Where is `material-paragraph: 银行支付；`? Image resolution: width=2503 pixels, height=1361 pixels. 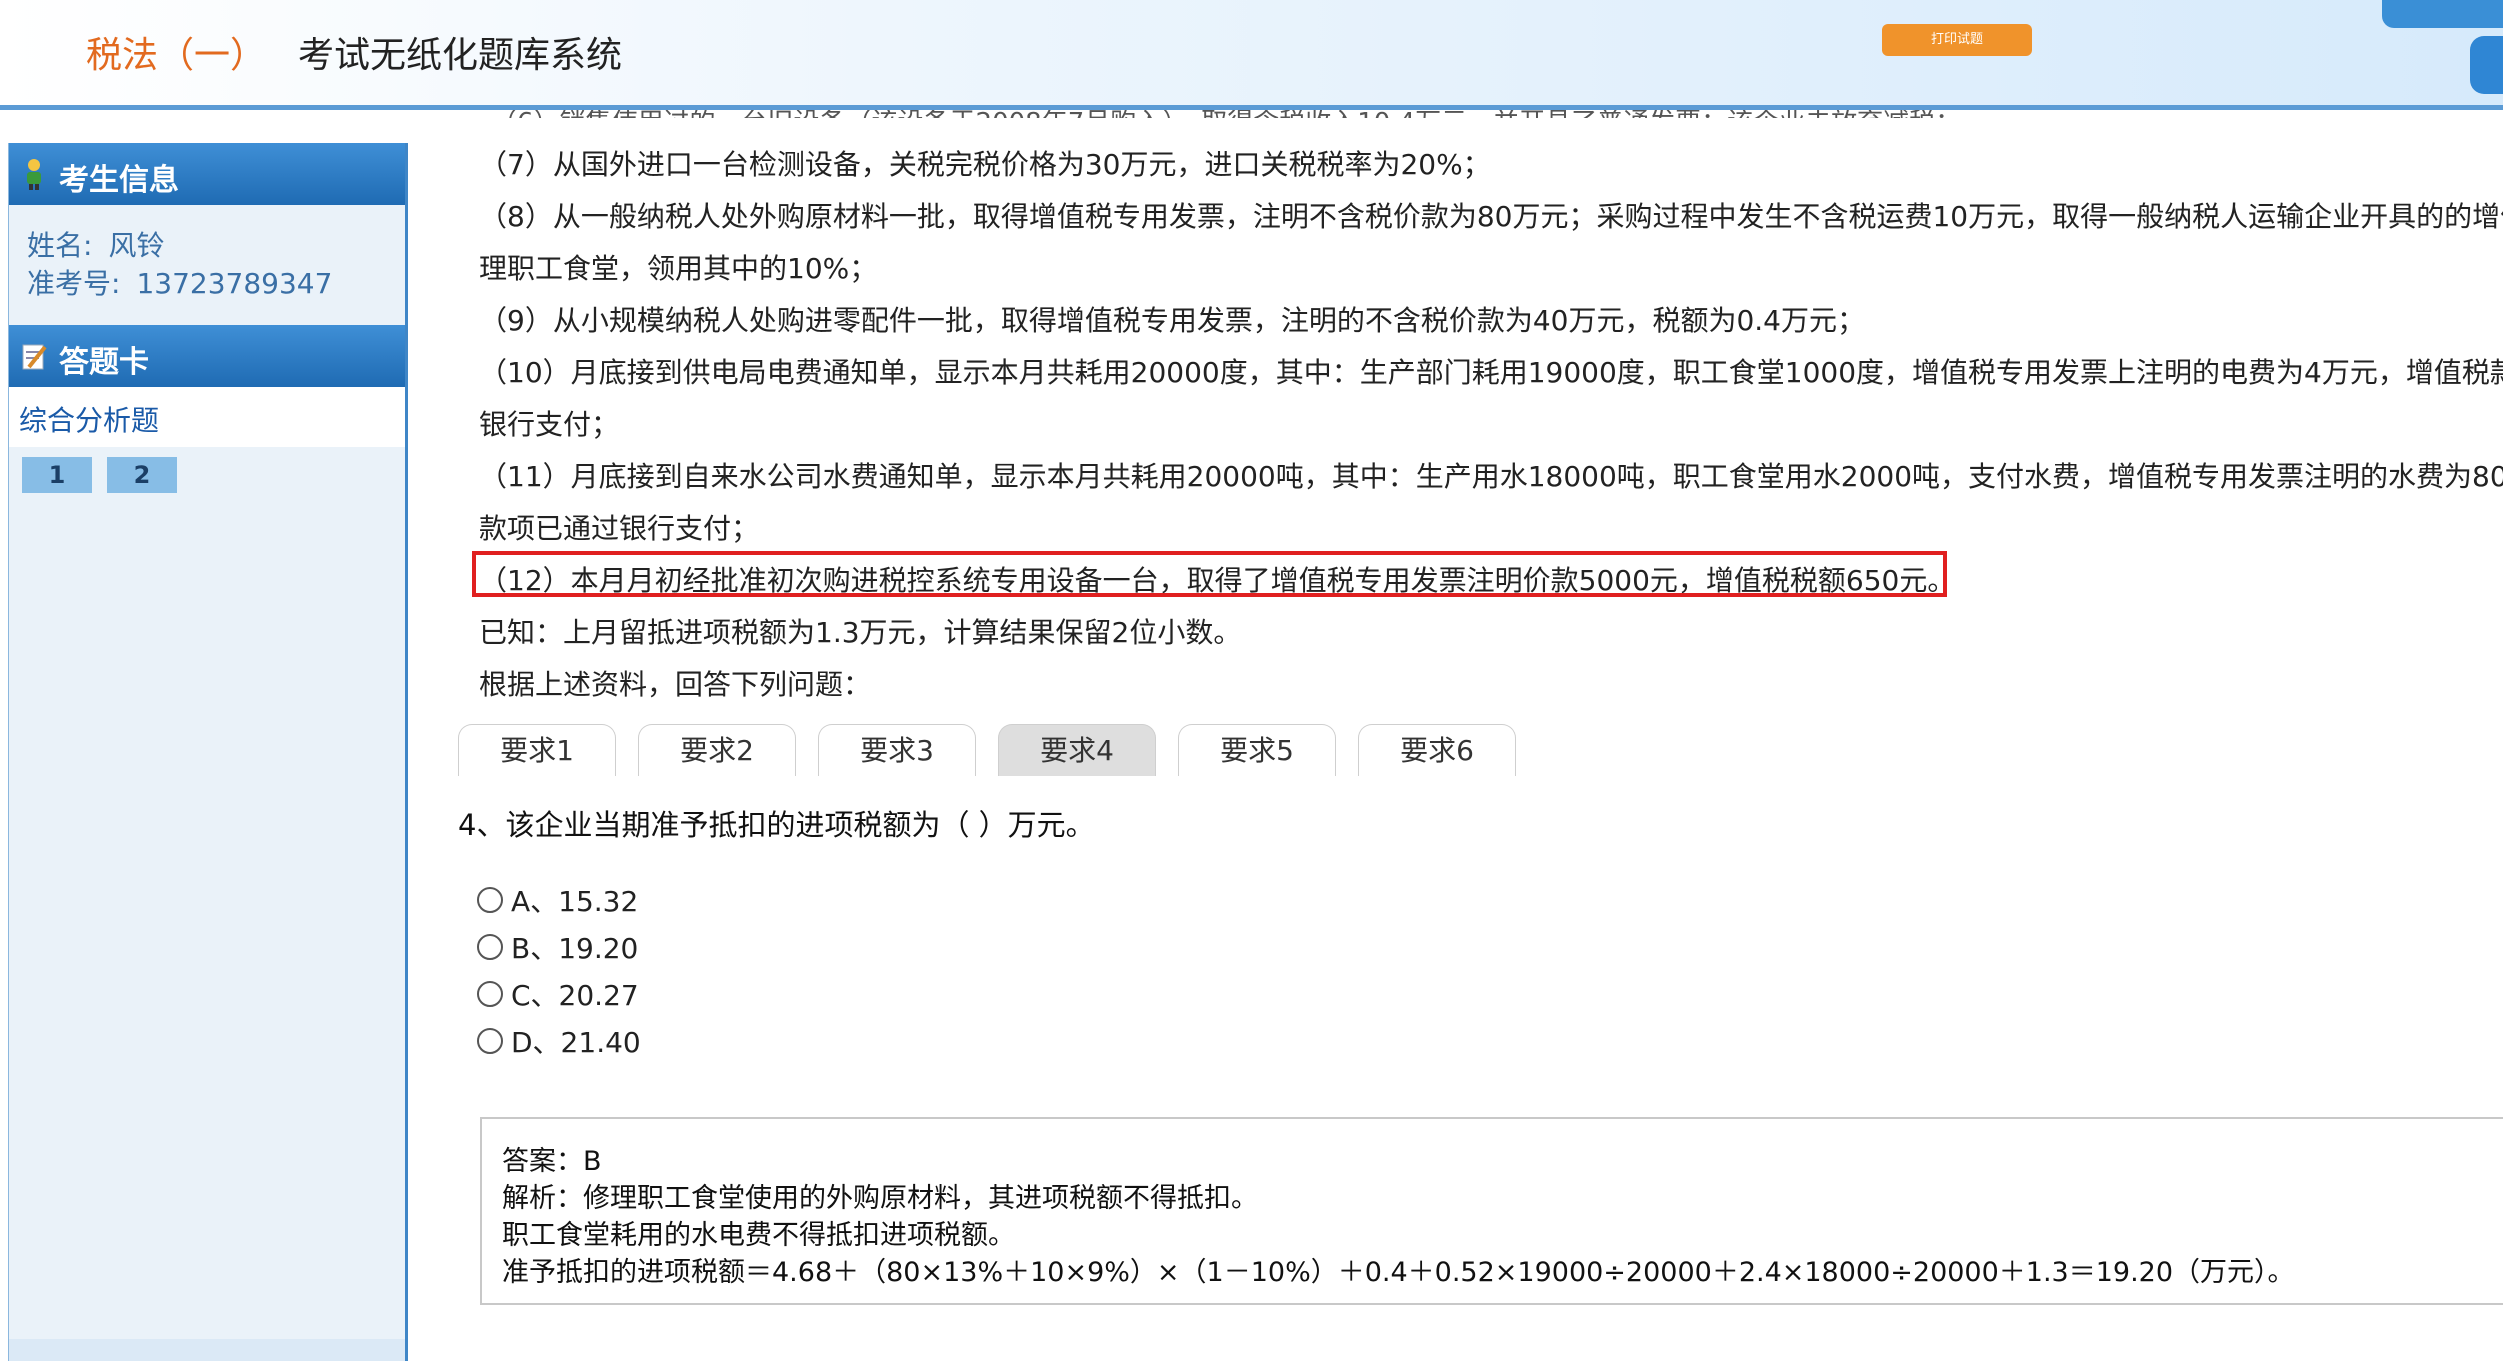 material-paragraph: 银行支付； is located at coordinates (549, 424).